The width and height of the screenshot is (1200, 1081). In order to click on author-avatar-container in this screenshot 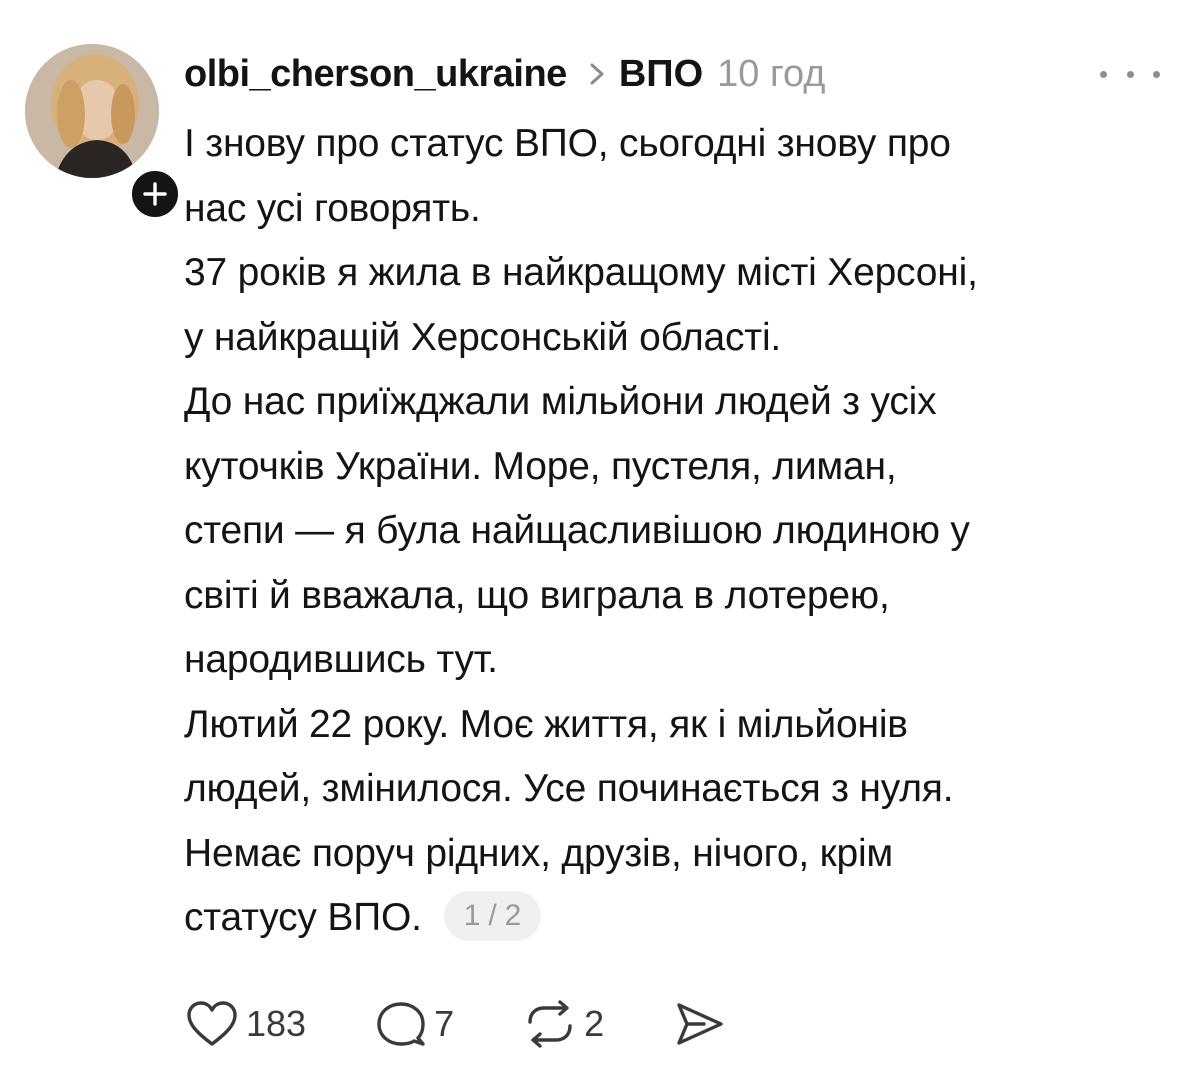, I will do `click(104, 133)`.